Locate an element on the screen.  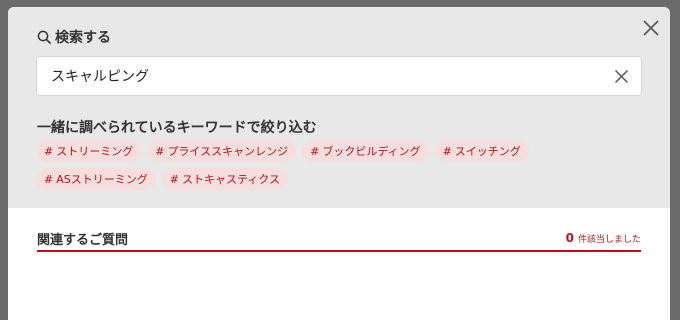
keyword-filter-heading: 一緒に調べられているキーワードで絞り込む is located at coordinates (177, 128).